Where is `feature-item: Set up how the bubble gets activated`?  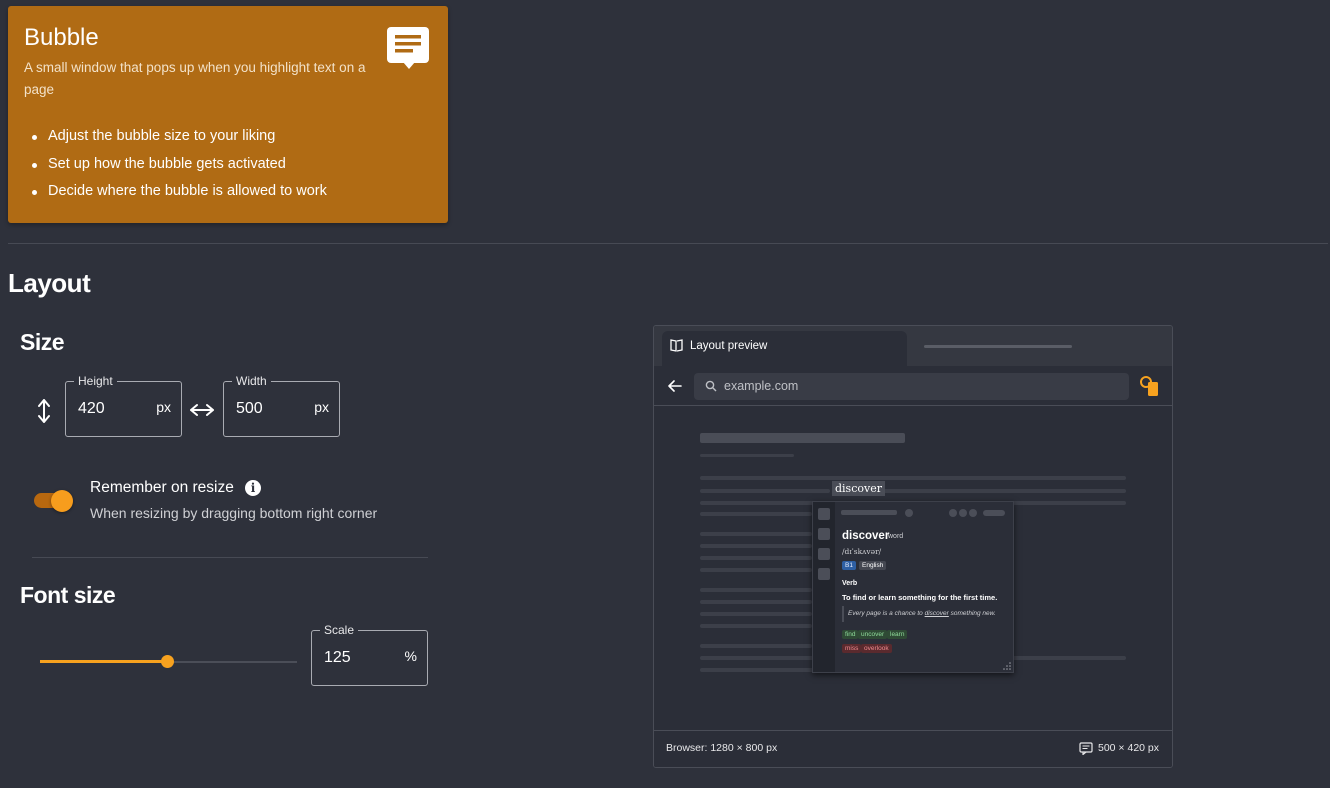 feature-item: Set up how the bubble gets activated is located at coordinates (175, 165).